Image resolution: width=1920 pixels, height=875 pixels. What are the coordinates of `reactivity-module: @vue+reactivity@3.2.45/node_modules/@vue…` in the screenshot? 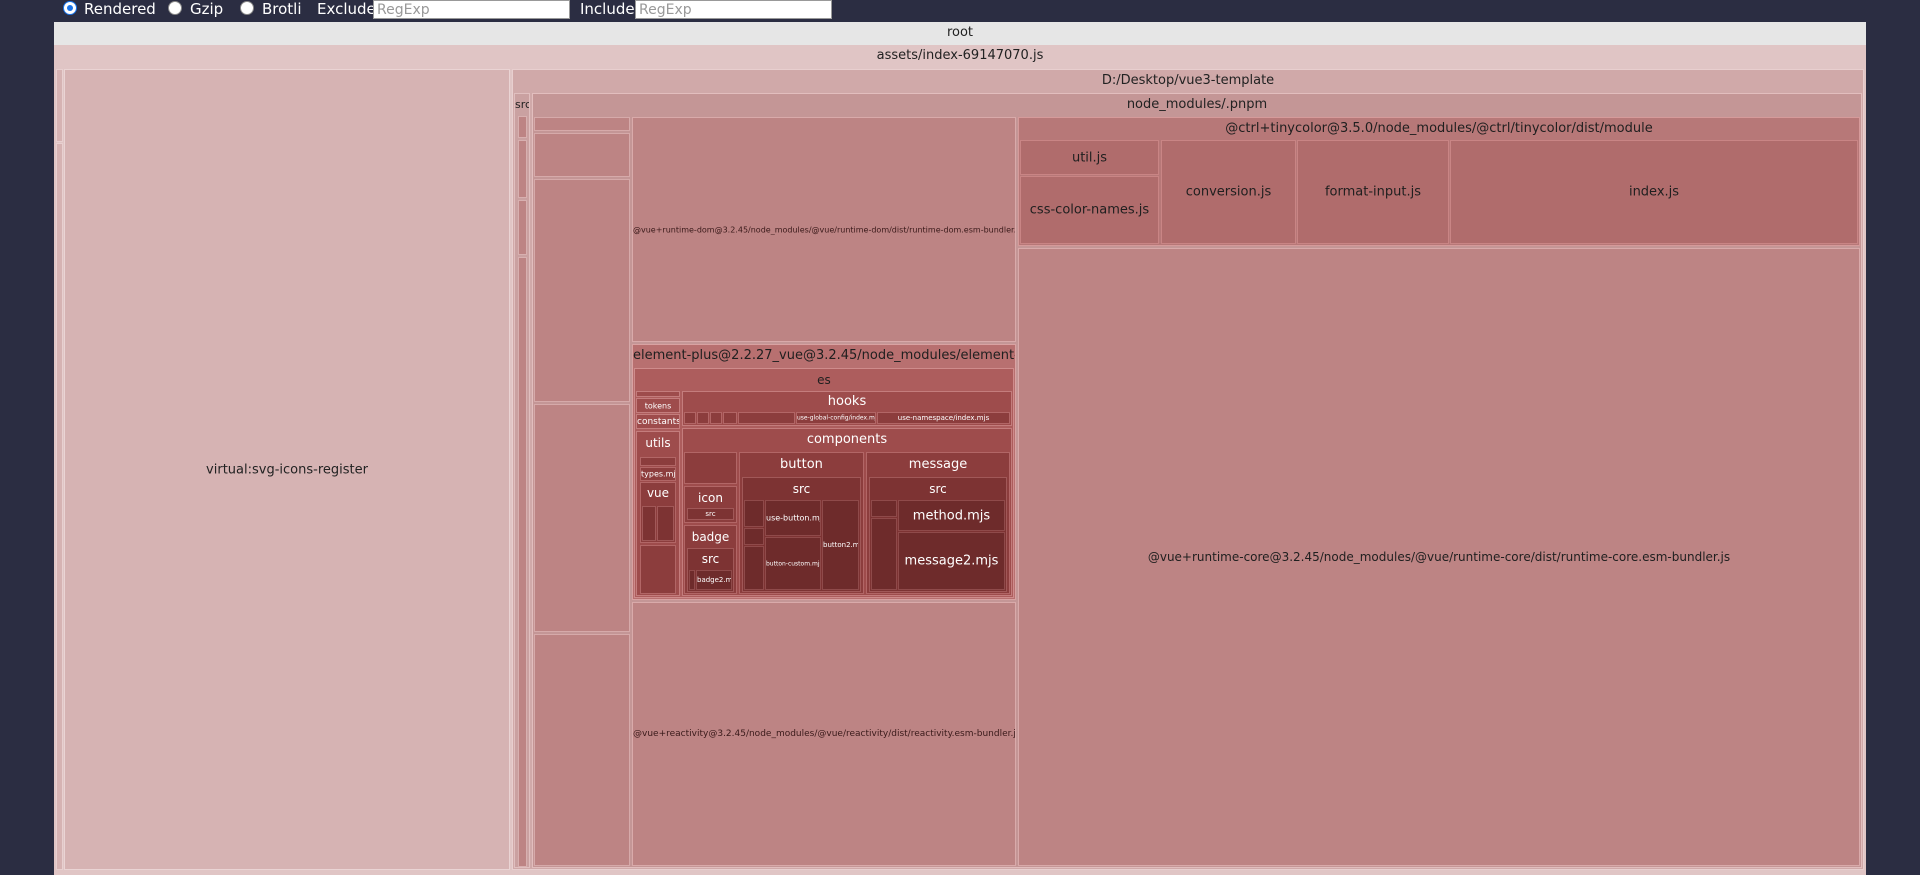 It's located at (824, 734).